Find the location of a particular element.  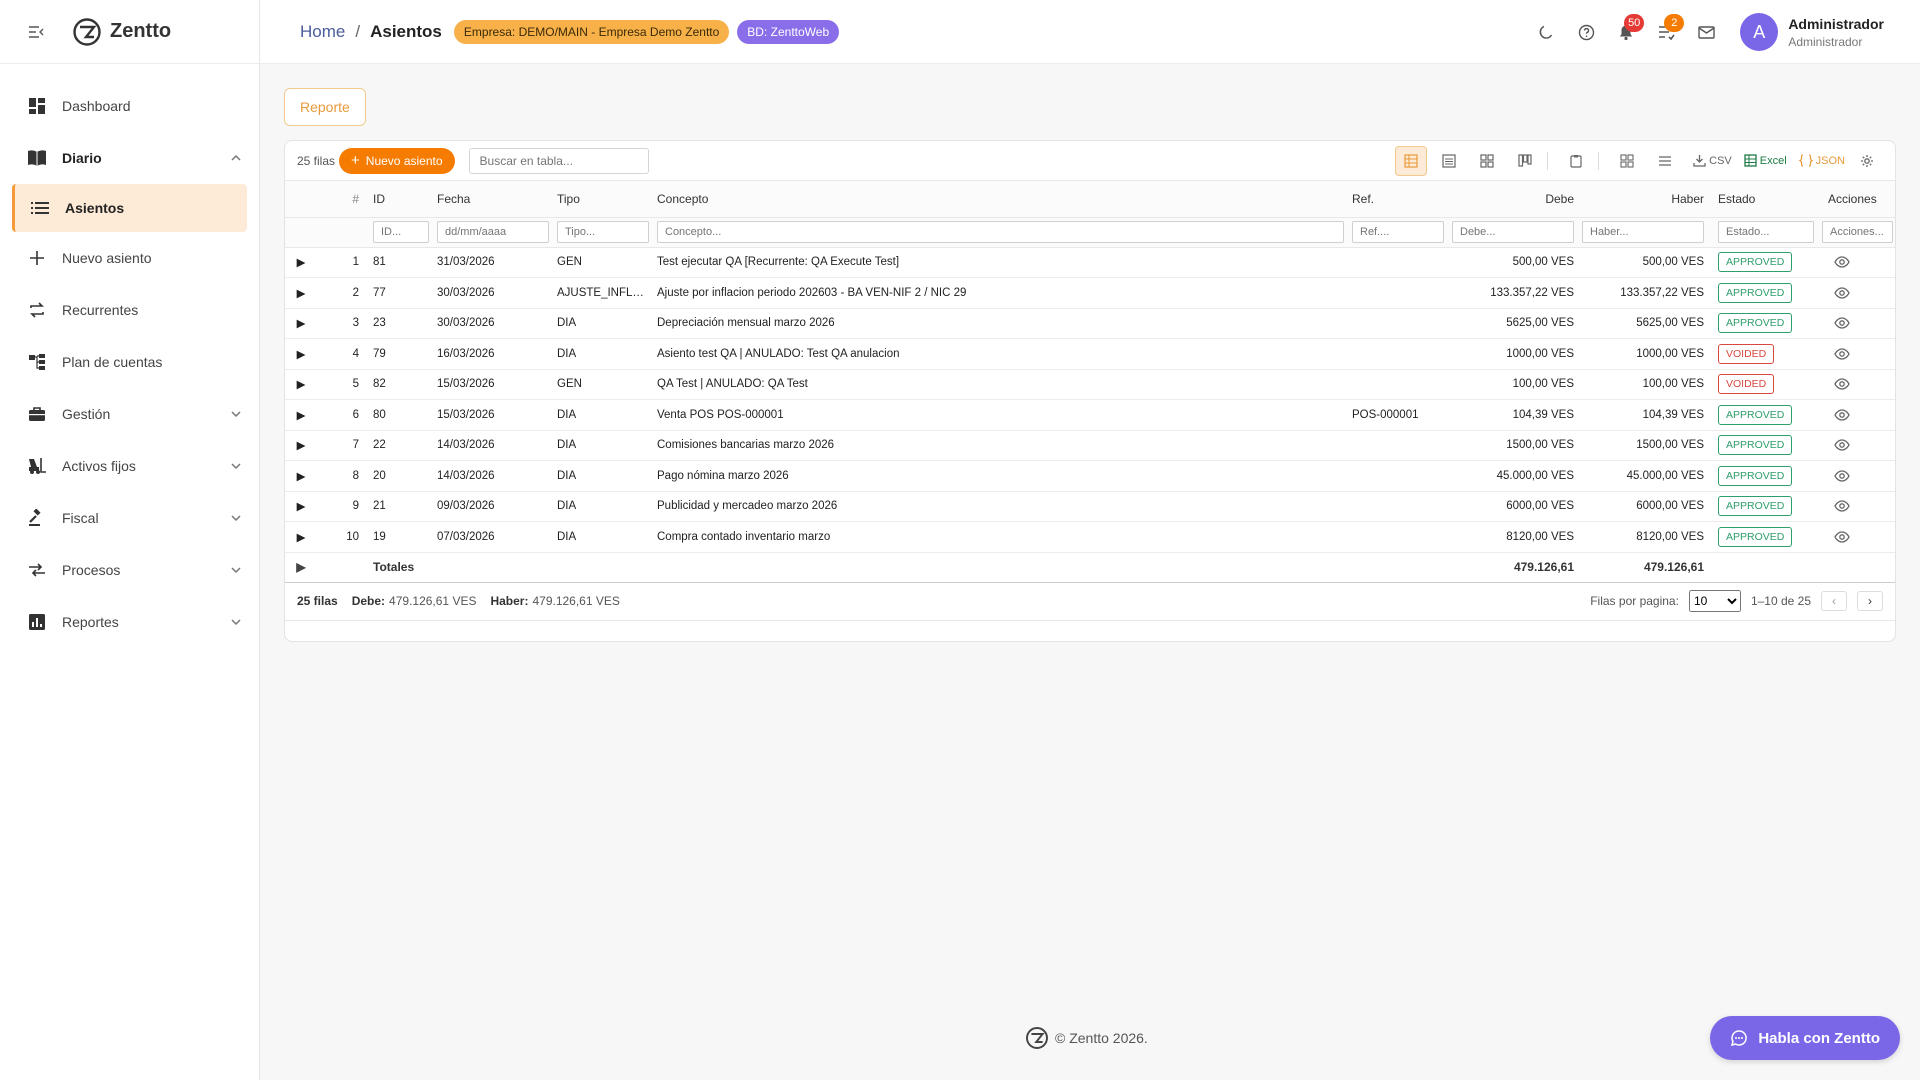

help-icon is located at coordinates (1586, 32).